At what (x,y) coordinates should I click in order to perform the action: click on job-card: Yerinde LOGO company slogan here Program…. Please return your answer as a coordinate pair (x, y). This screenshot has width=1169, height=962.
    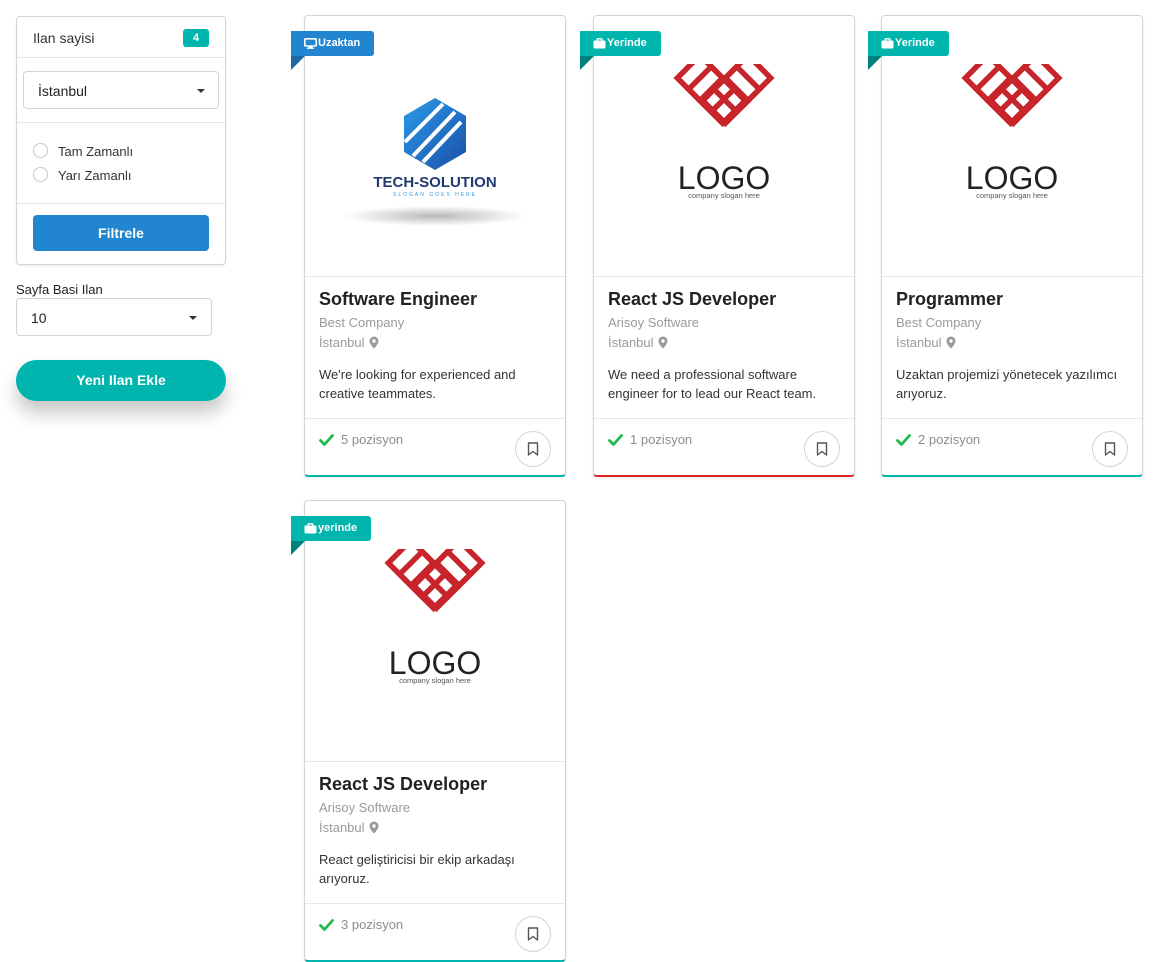
    Looking at the image, I should click on (1005, 246).